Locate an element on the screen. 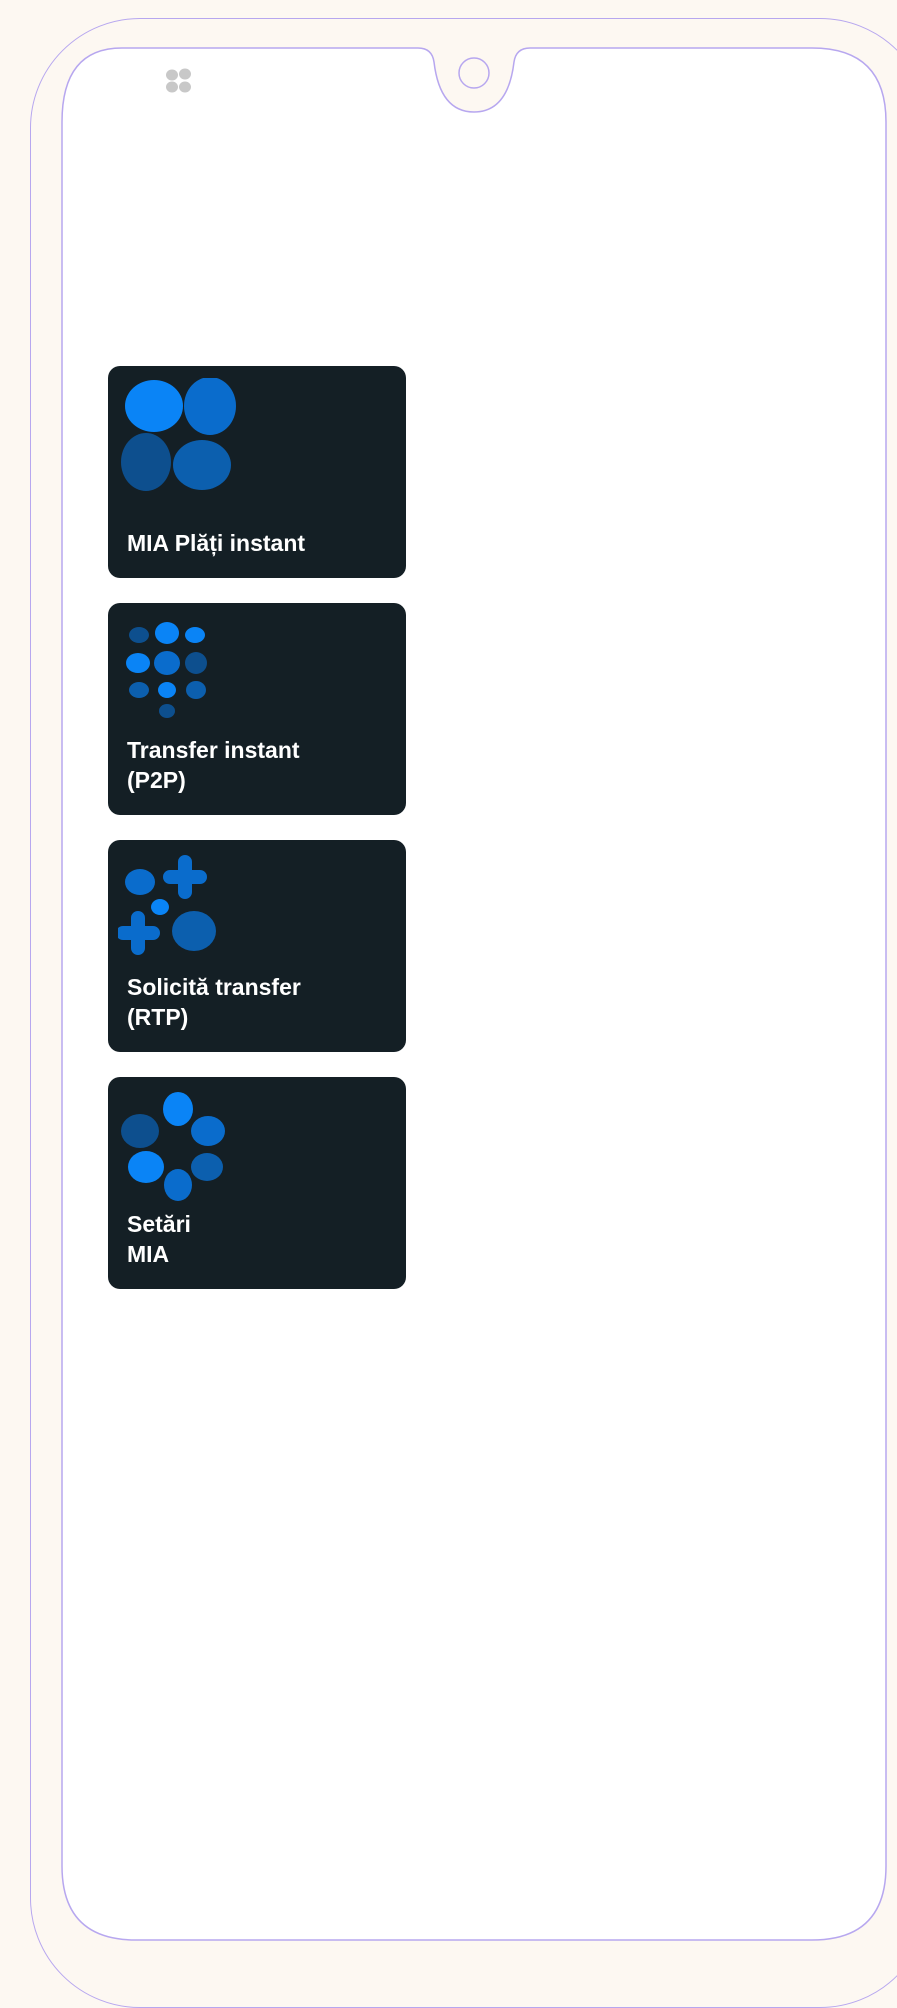 The width and height of the screenshot is (897, 2008). tile-label: Solicită transfer (RTP) is located at coordinates (214, 1002).